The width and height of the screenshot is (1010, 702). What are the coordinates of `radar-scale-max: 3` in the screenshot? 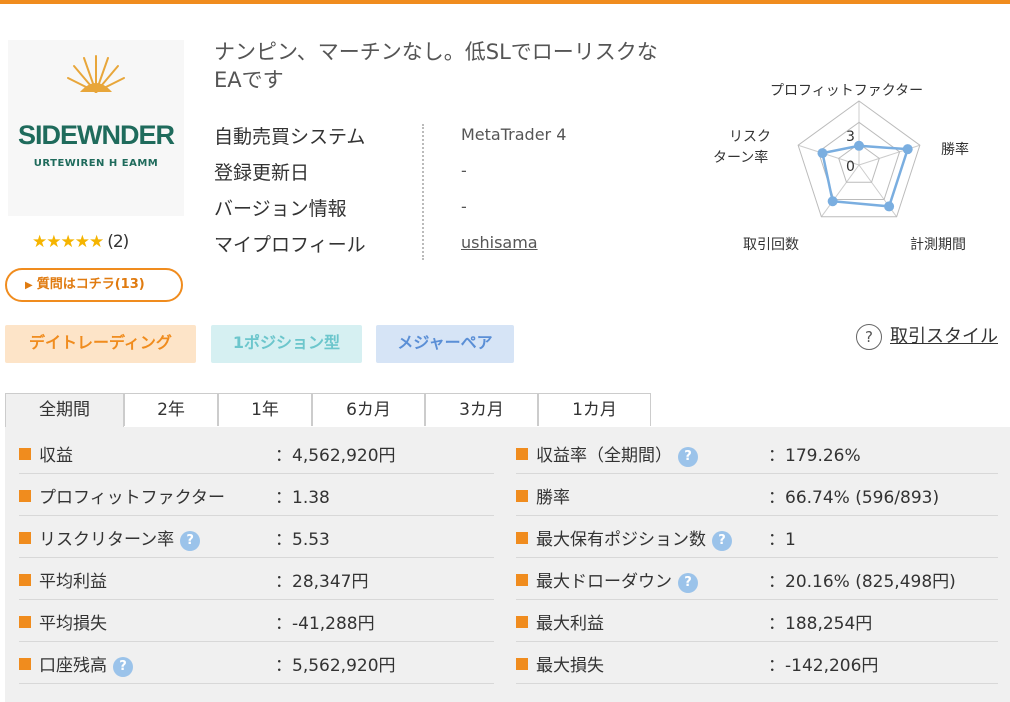 It's located at (850, 137).